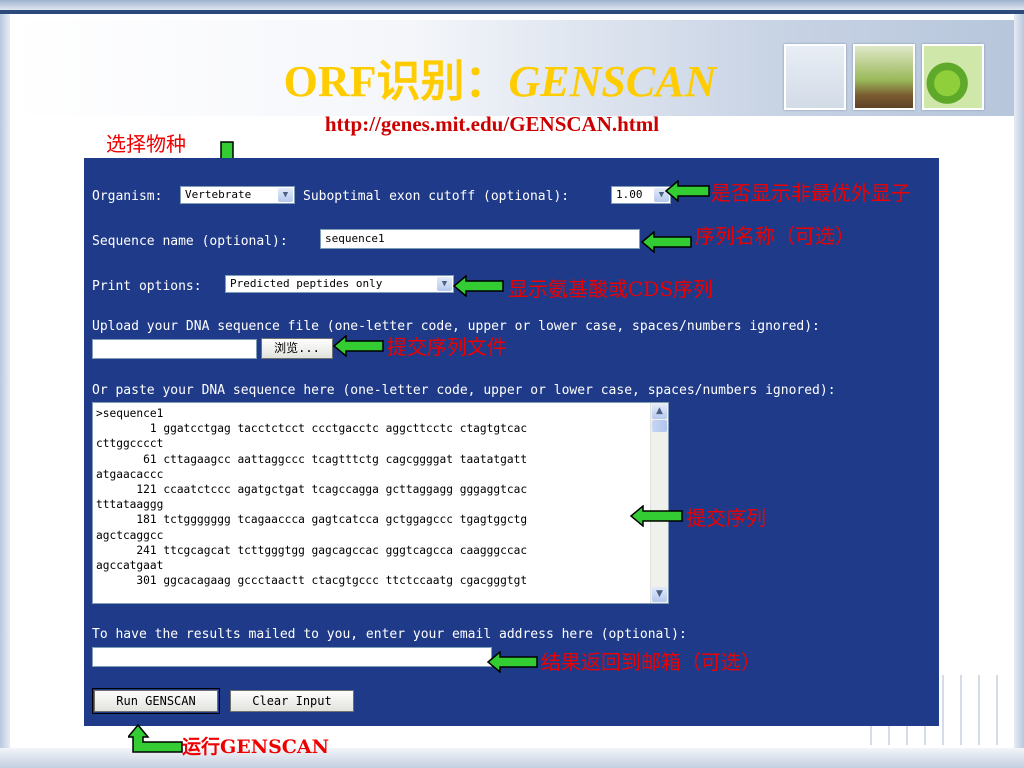 The width and height of the screenshot is (1024, 768). Describe the element at coordinates (292, 657) in the screenshot. I see `email-input` at that location.